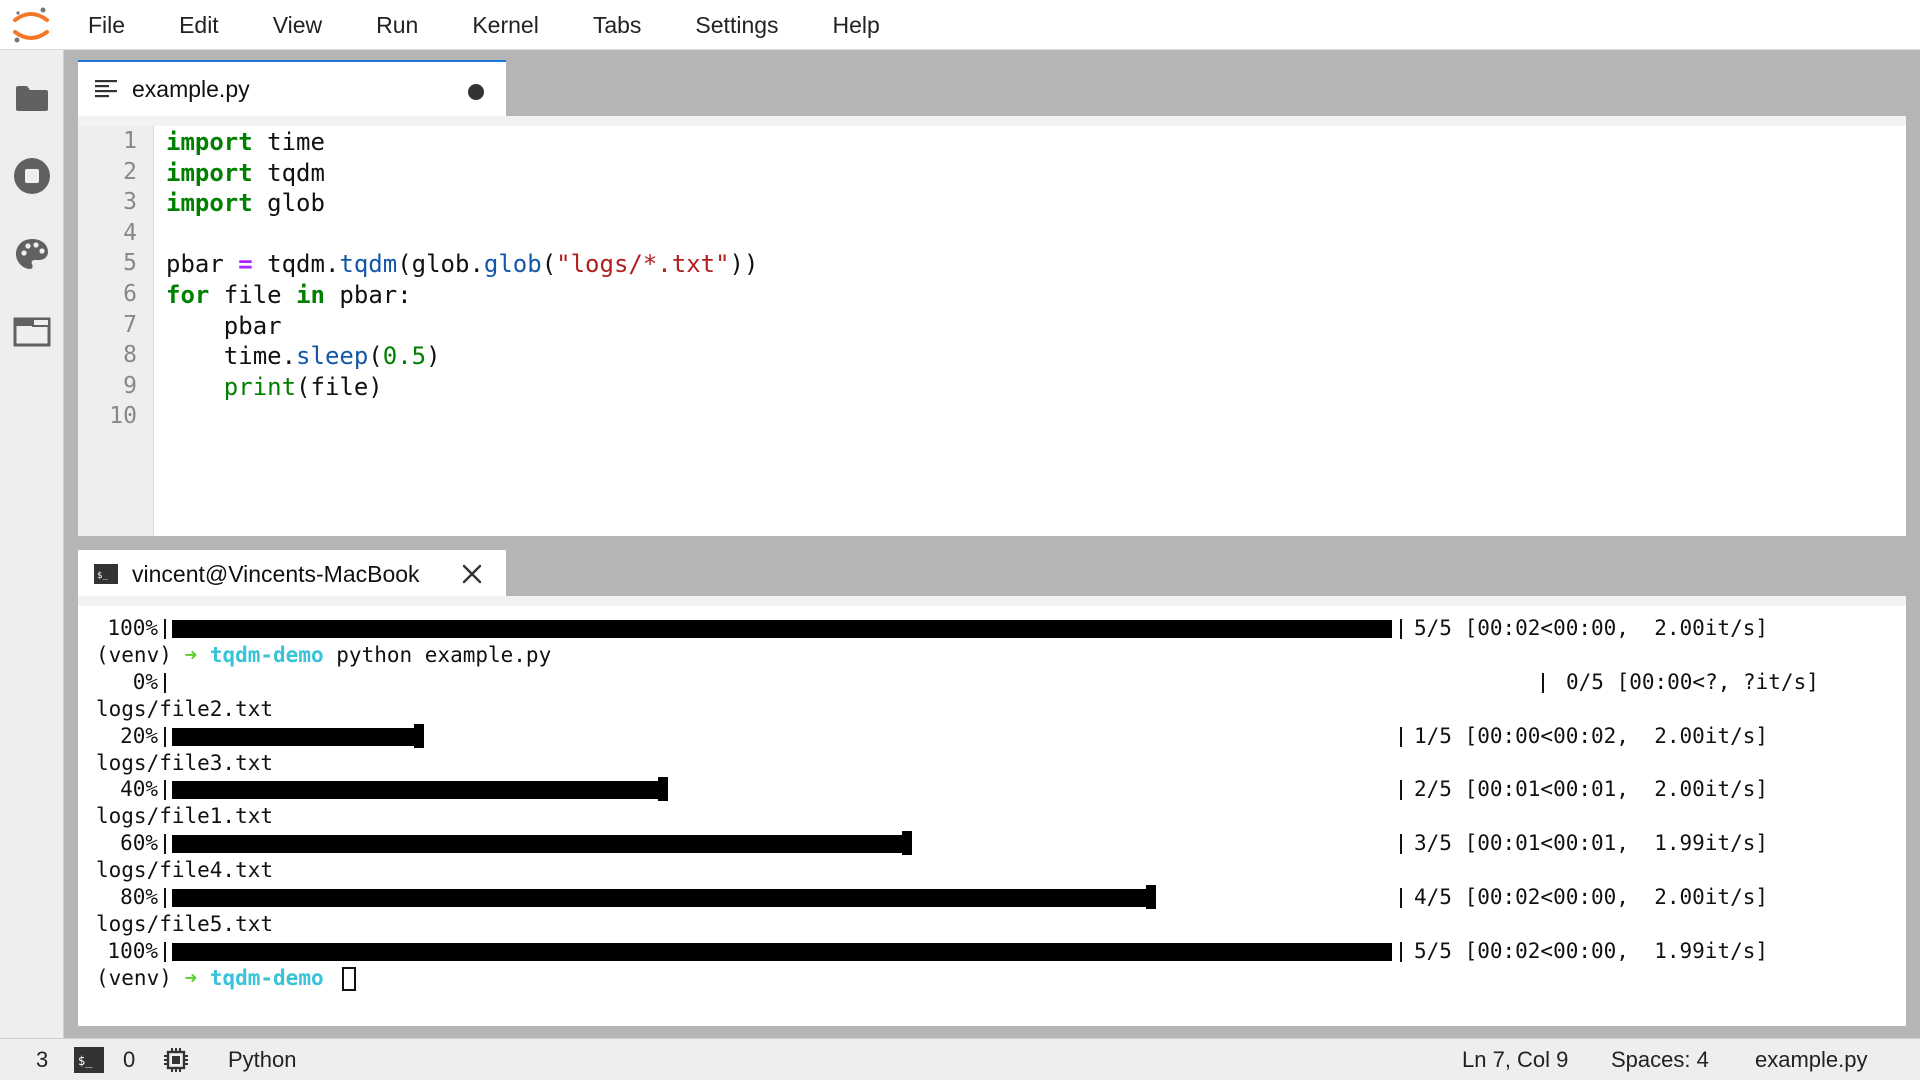 The height and width of the screenshot is (1080, 1920). Describe the element at coordinates (1591, 897) in the screenshot. I see `progress-stats: 4/5 [00:02<00:00, 2.00it/s]` at that location.